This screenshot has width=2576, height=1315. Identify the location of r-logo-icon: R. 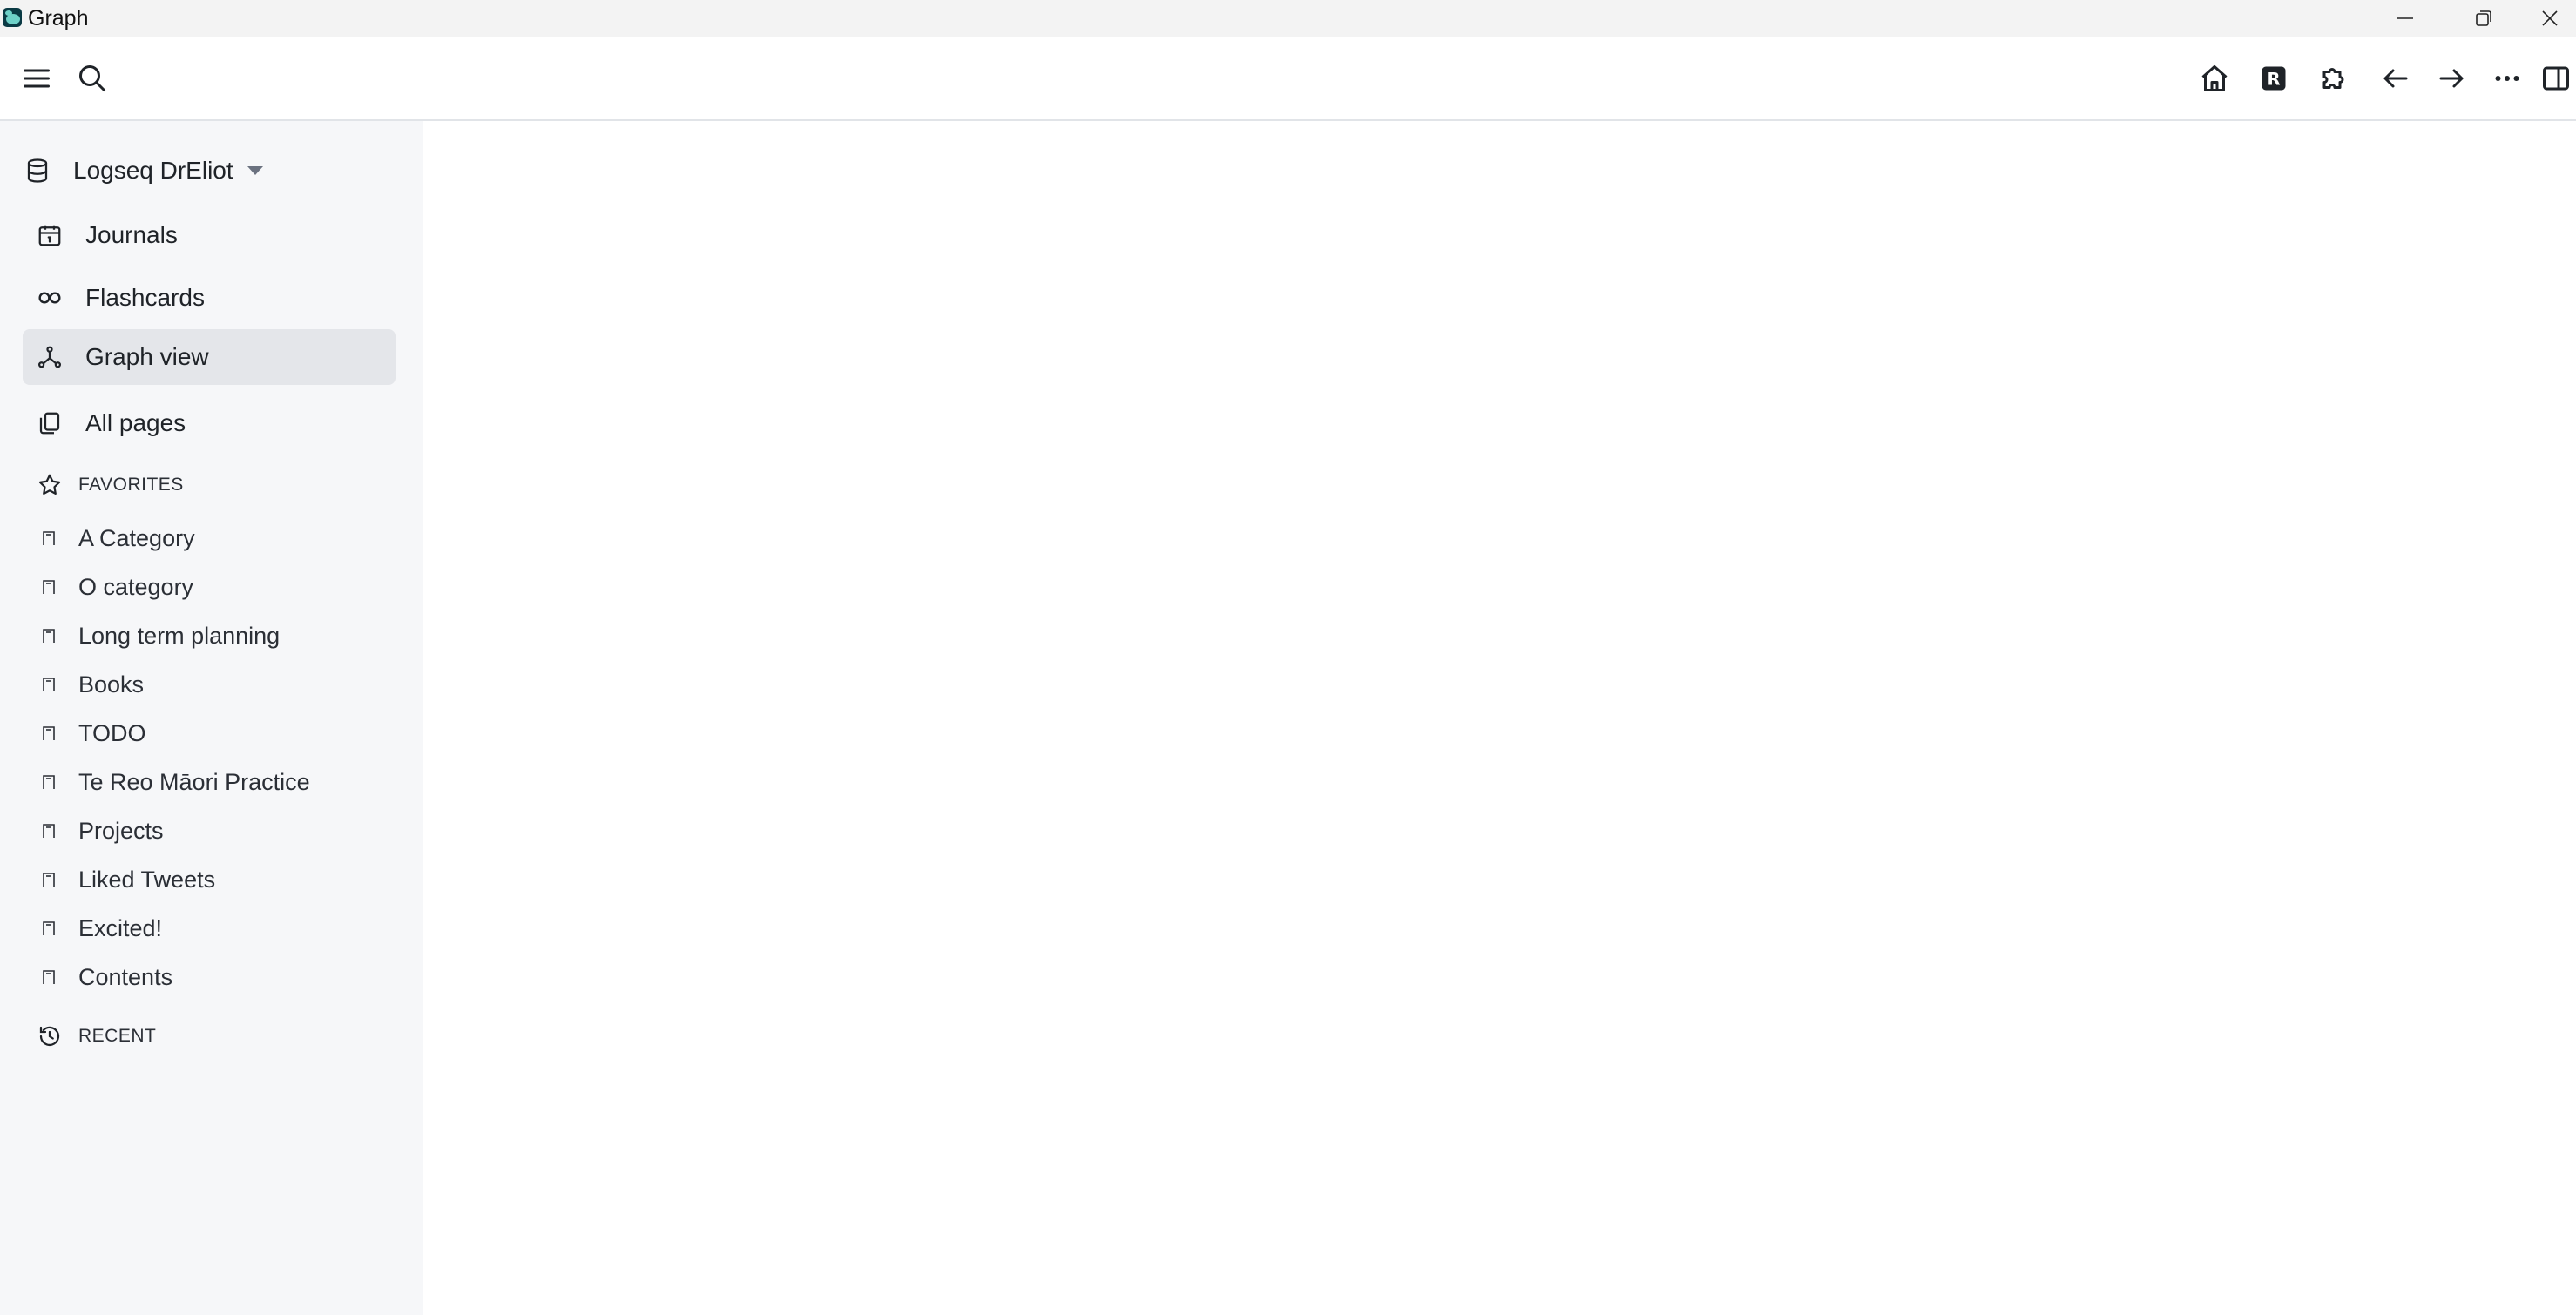
(2273, 78).